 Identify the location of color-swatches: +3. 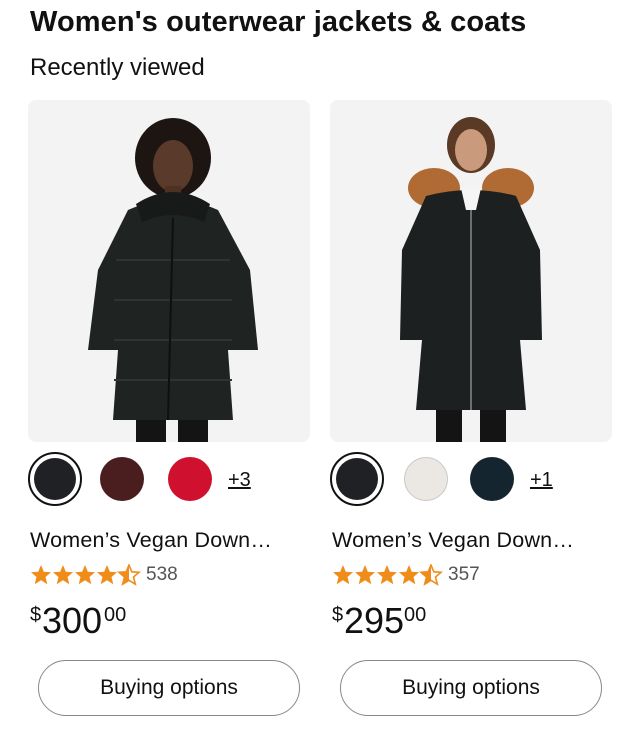
(169, 481).